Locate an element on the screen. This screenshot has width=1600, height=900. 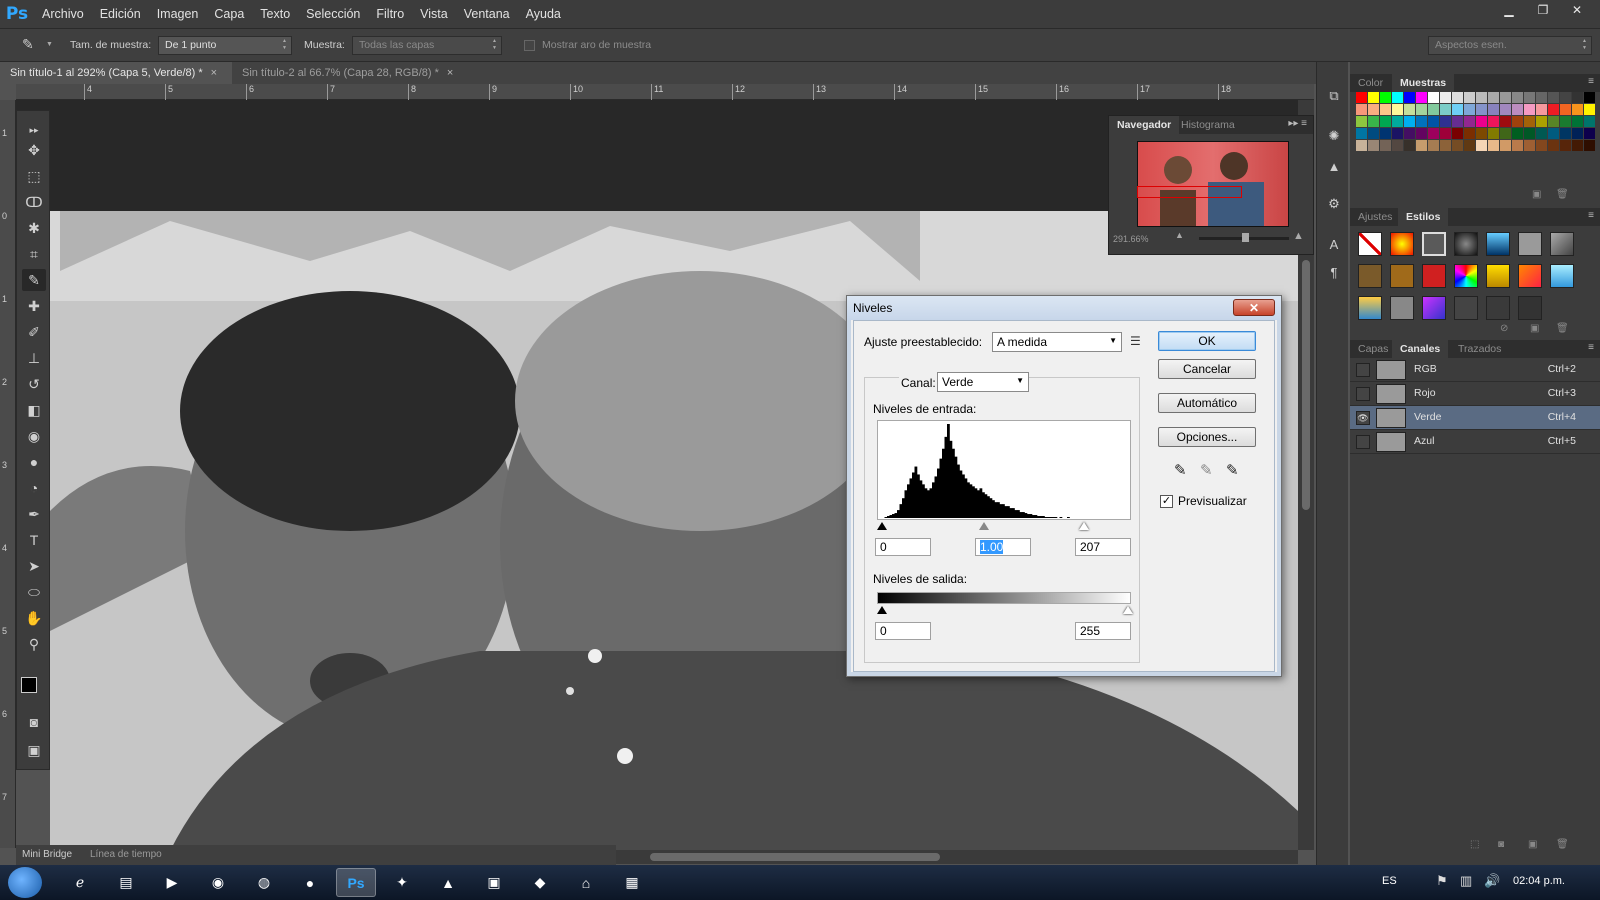
media-player-icon: ▶ is located at coordinates (172, 882).